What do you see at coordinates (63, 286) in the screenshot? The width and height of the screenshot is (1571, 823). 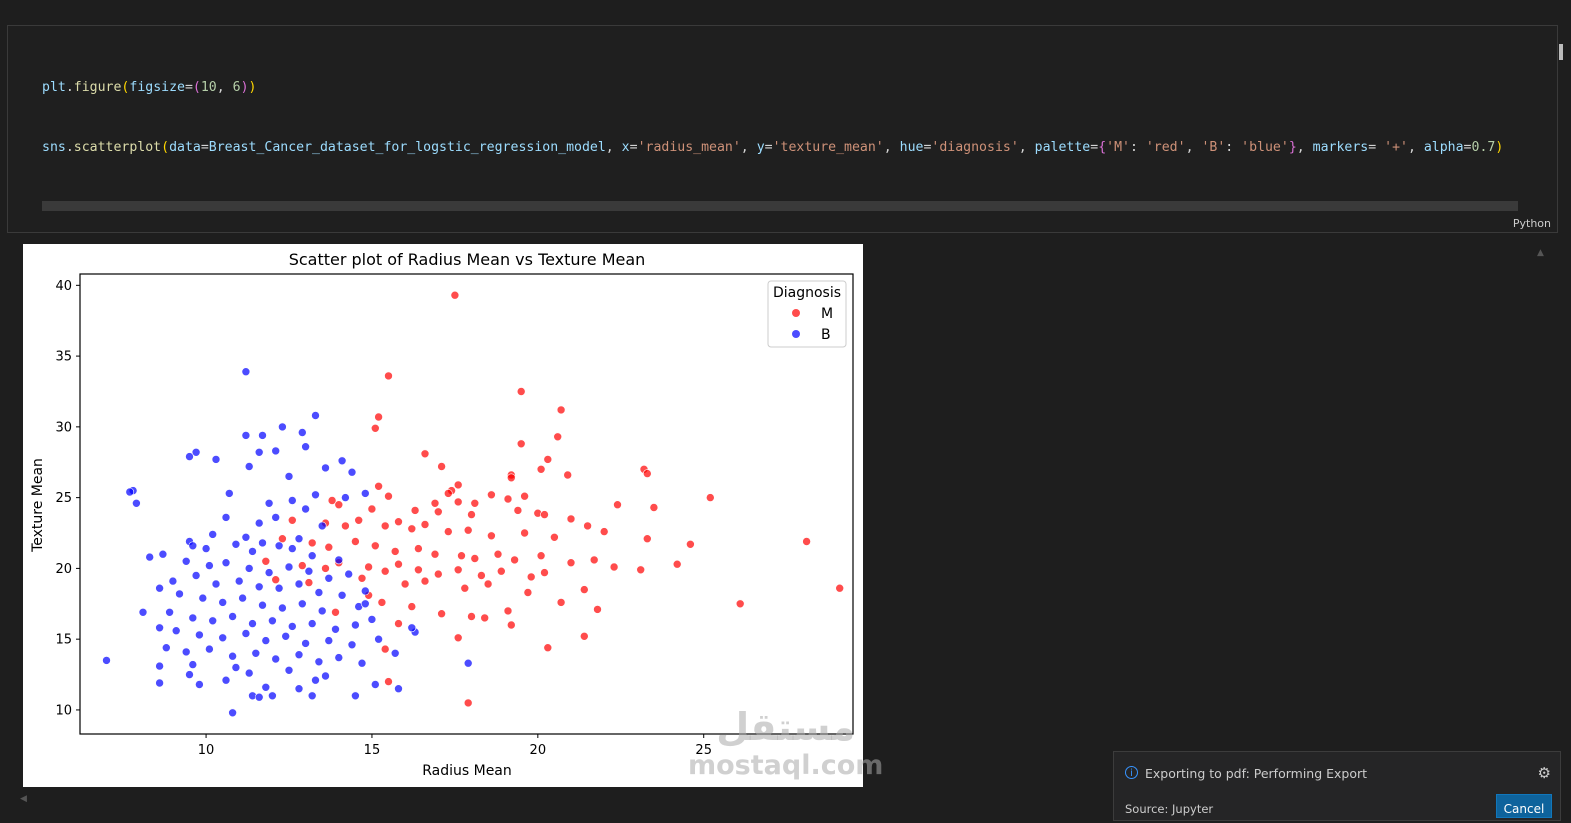 I see `y-tick-label: 40` at bounding box center [63, 286].